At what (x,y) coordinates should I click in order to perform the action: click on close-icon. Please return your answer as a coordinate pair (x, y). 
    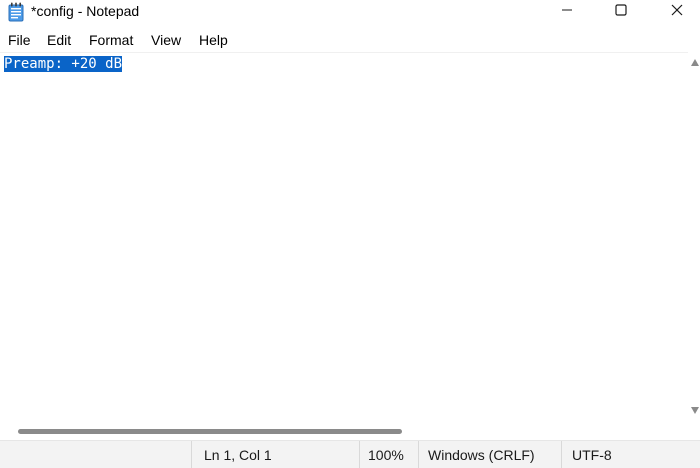
    Looking at the image, I should click on (677, 12).